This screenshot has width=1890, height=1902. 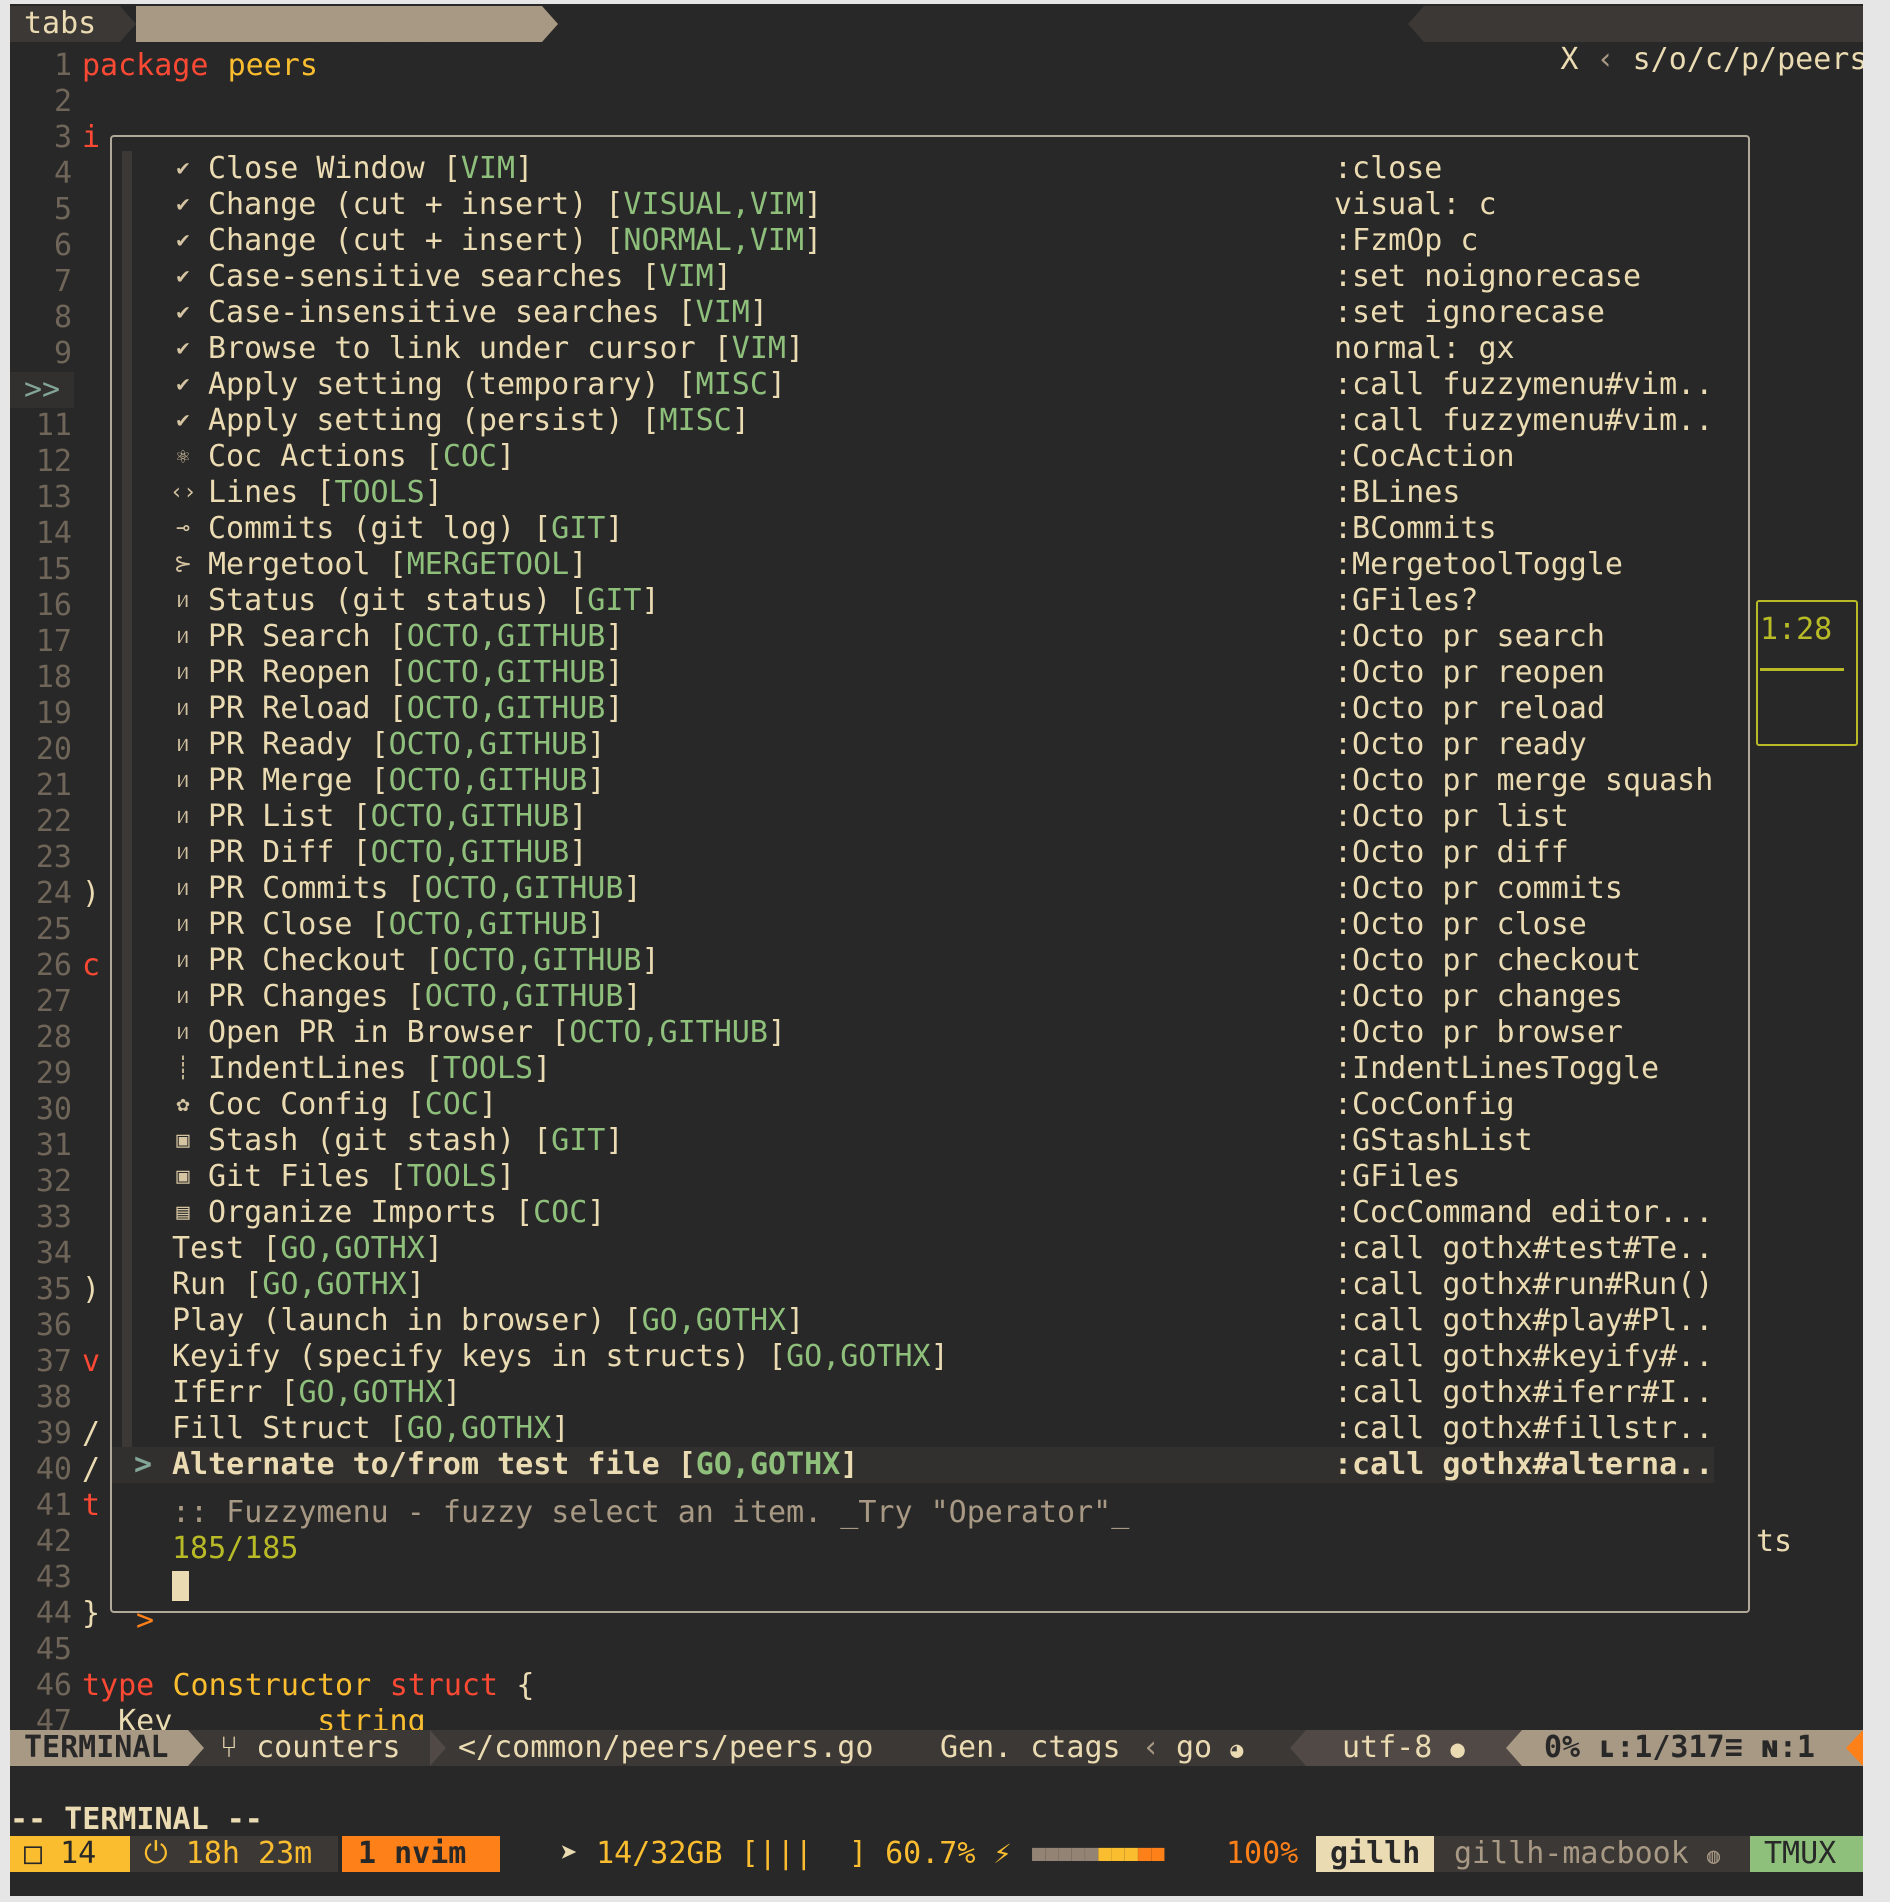 I want to click on menu-item: ᥢ PR Close [OCTO,GITHUB]:Octo pr close, so click(x=927, y=925).